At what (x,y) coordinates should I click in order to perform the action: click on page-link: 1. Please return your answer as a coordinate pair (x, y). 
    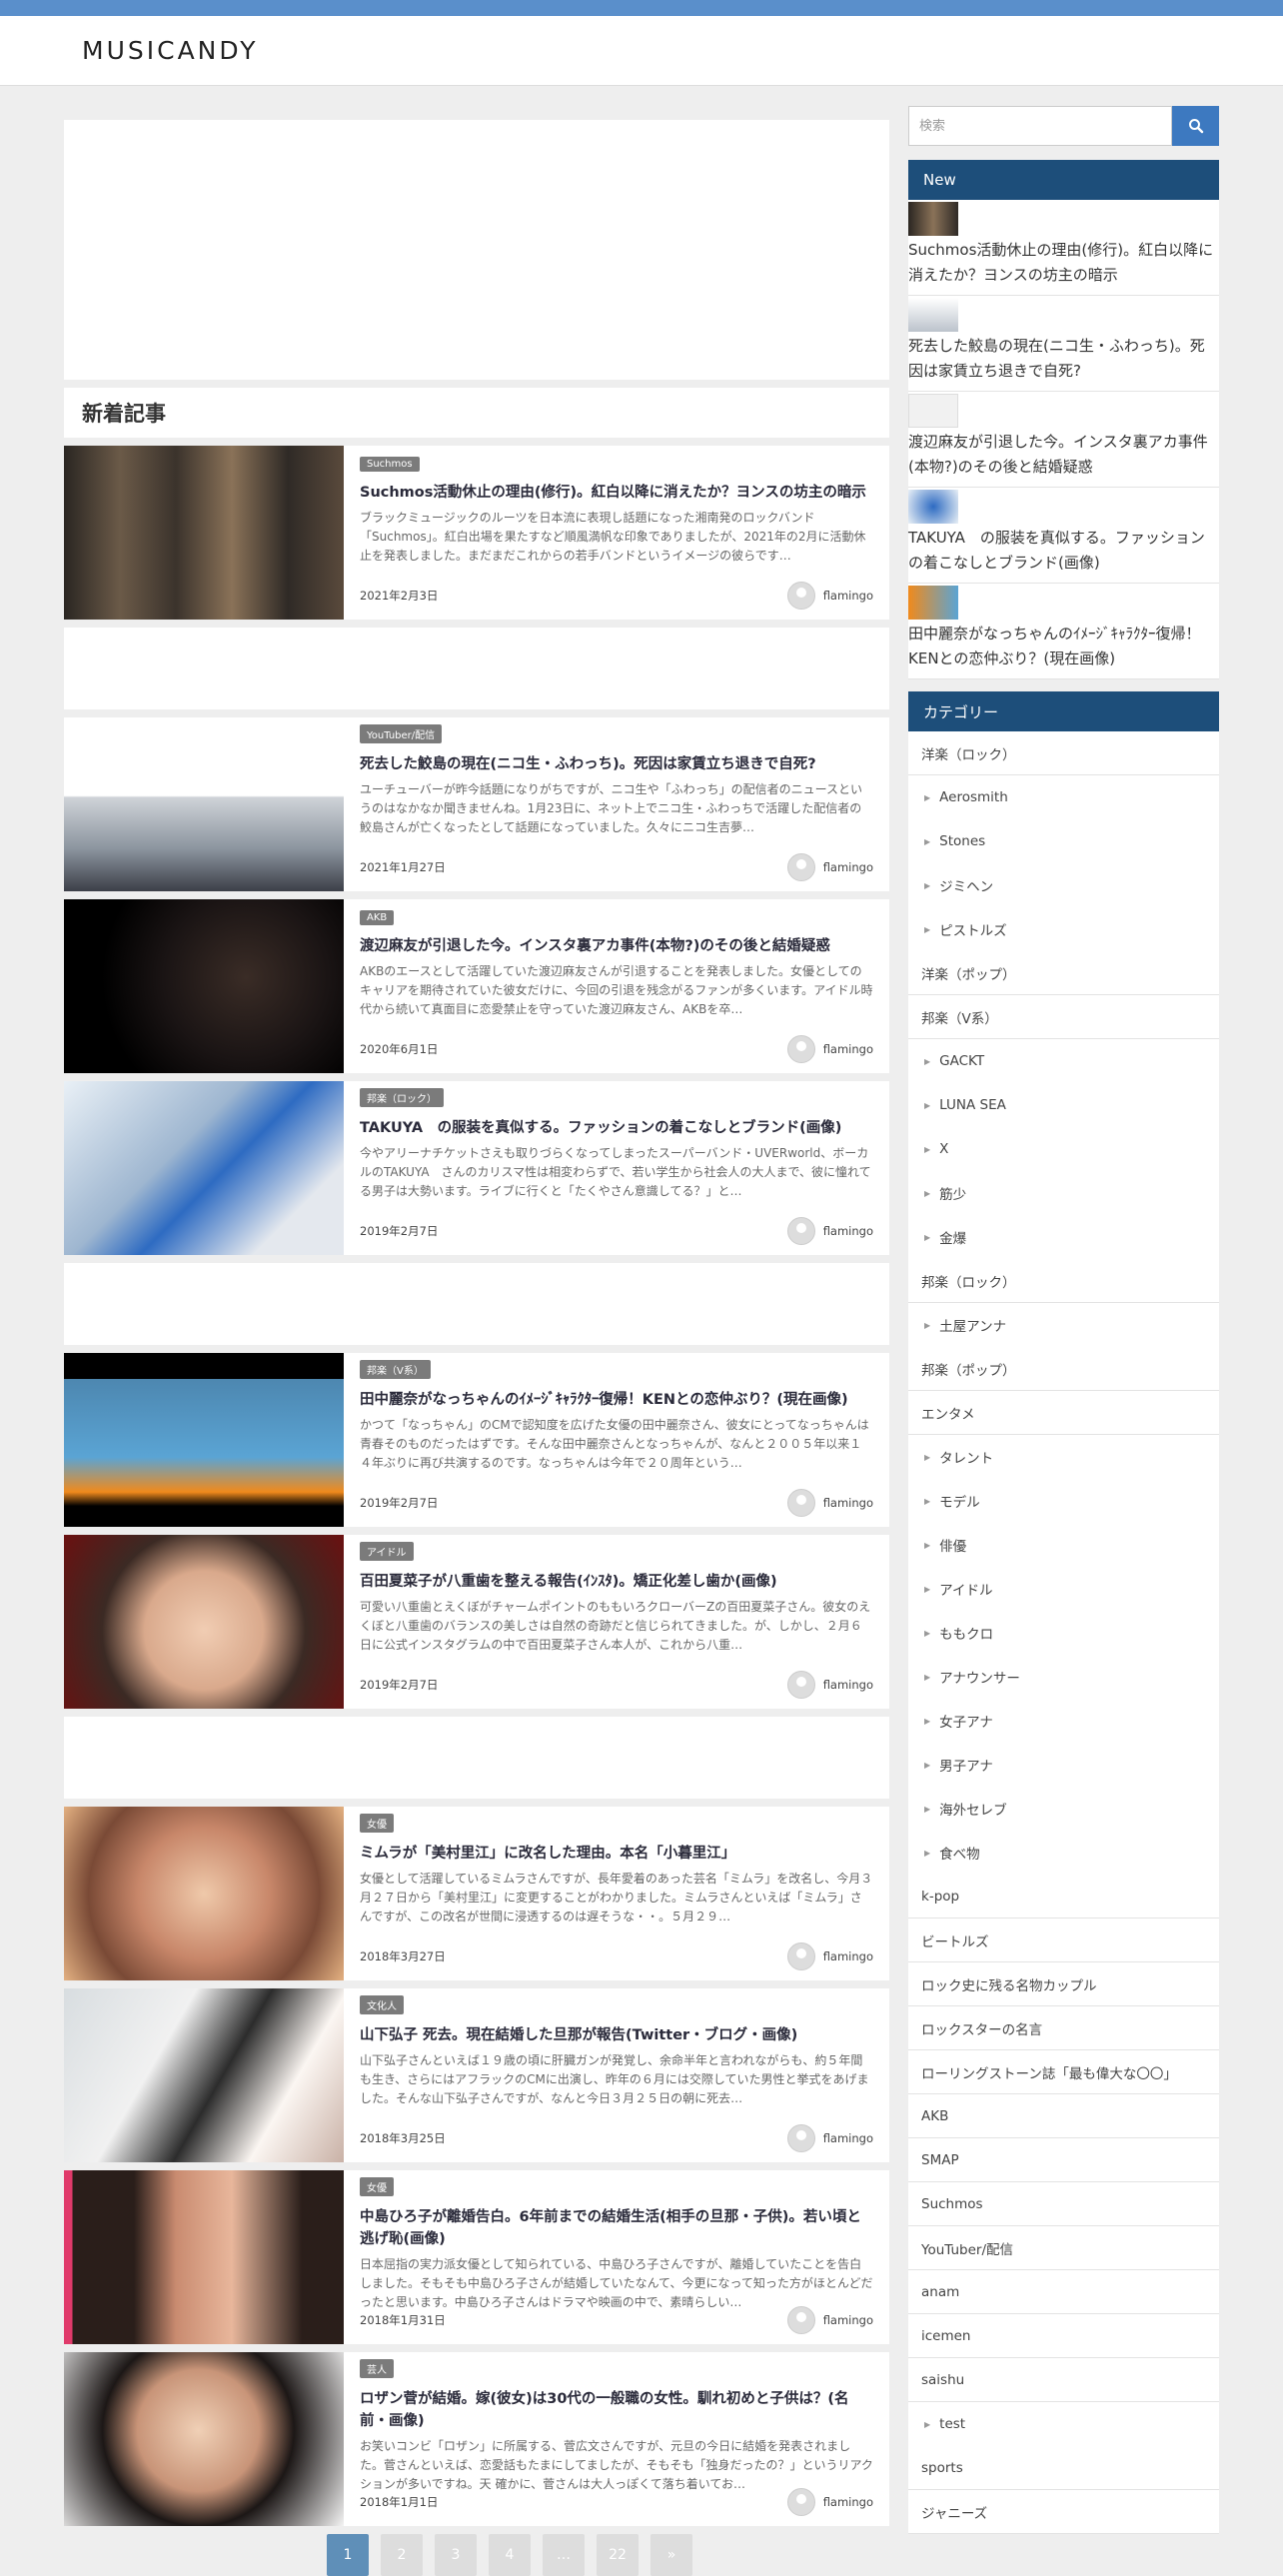
    Looking at the image, I should click on (348, 2555).